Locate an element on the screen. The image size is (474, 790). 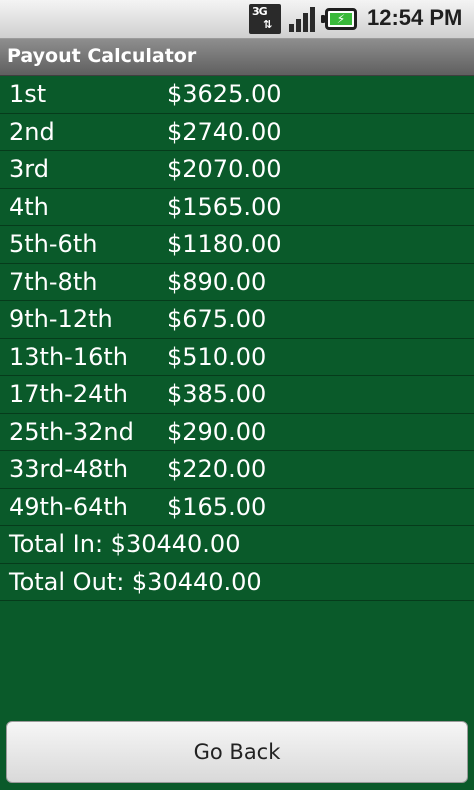
payout-row: 3rd $2070.00 is located at coordinates (237, 170).